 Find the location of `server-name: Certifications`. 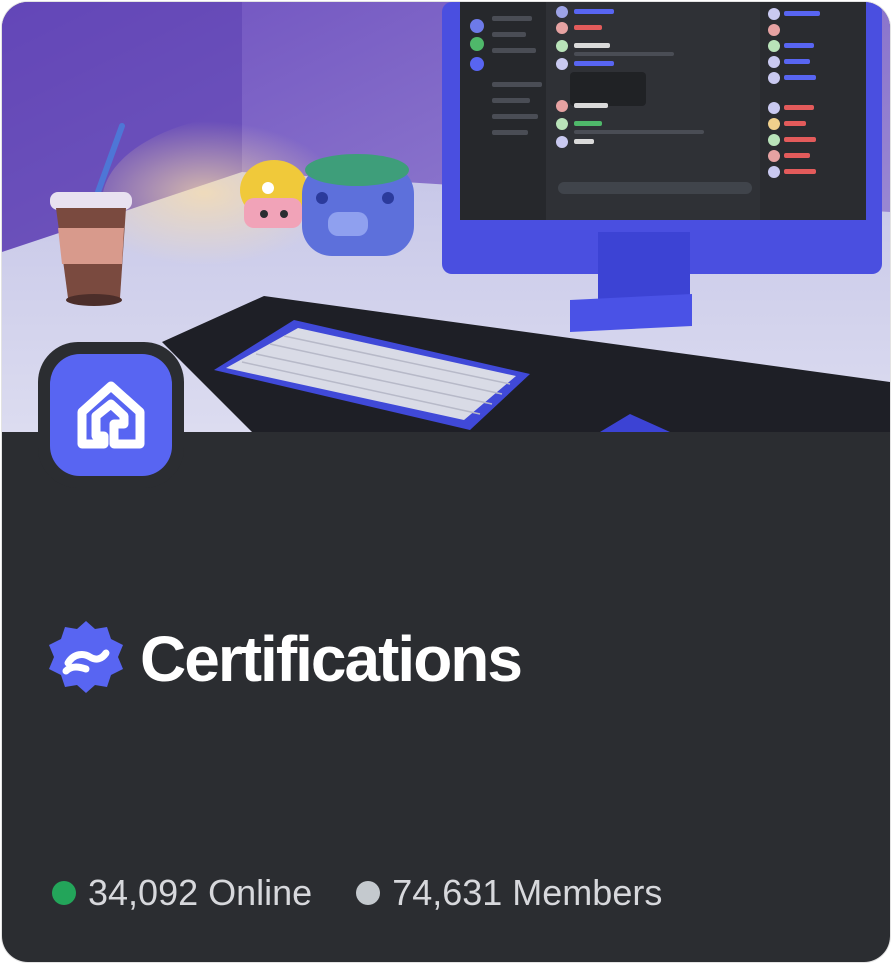

server-name: Certifications is located at coordinates (331, 659).